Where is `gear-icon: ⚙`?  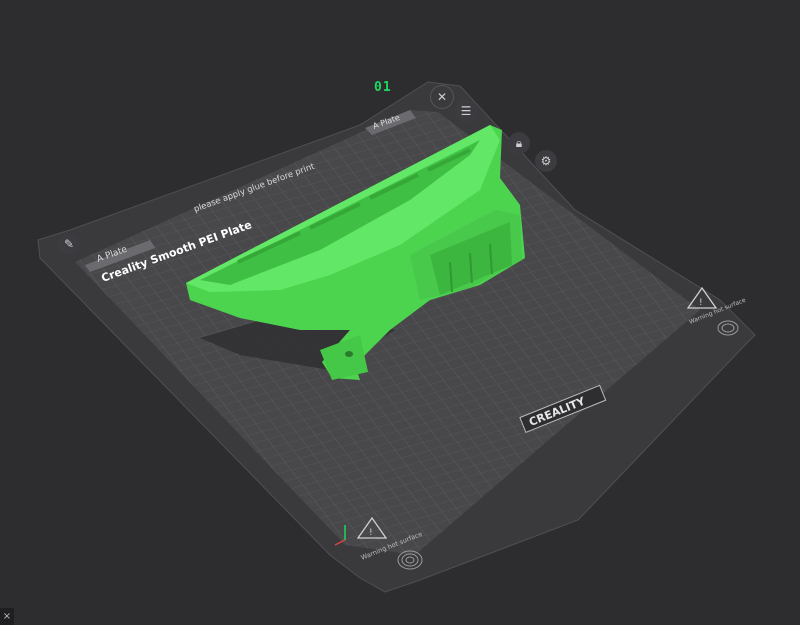 gear-icon: ⚙ is located at coordinates (546, 161).